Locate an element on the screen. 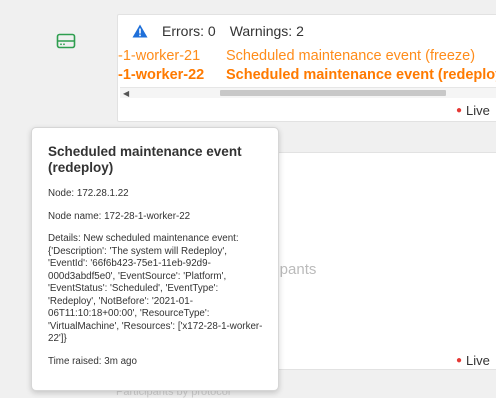 This screenshot has height=398, width=496. scroll-left-icon: ◀ is located at coordinates (126, 93).